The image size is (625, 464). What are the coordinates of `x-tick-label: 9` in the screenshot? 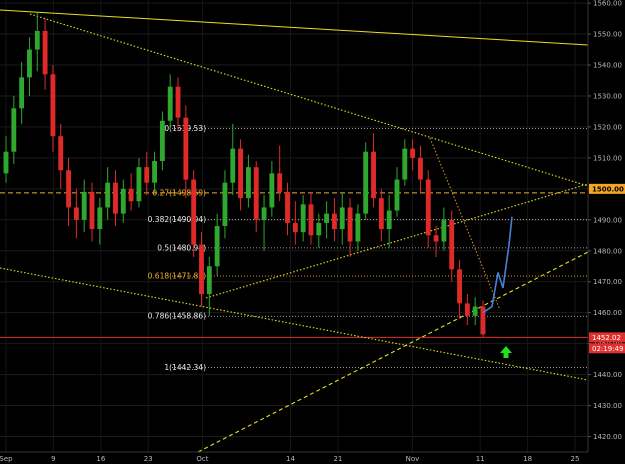 It's located at (53, 459).